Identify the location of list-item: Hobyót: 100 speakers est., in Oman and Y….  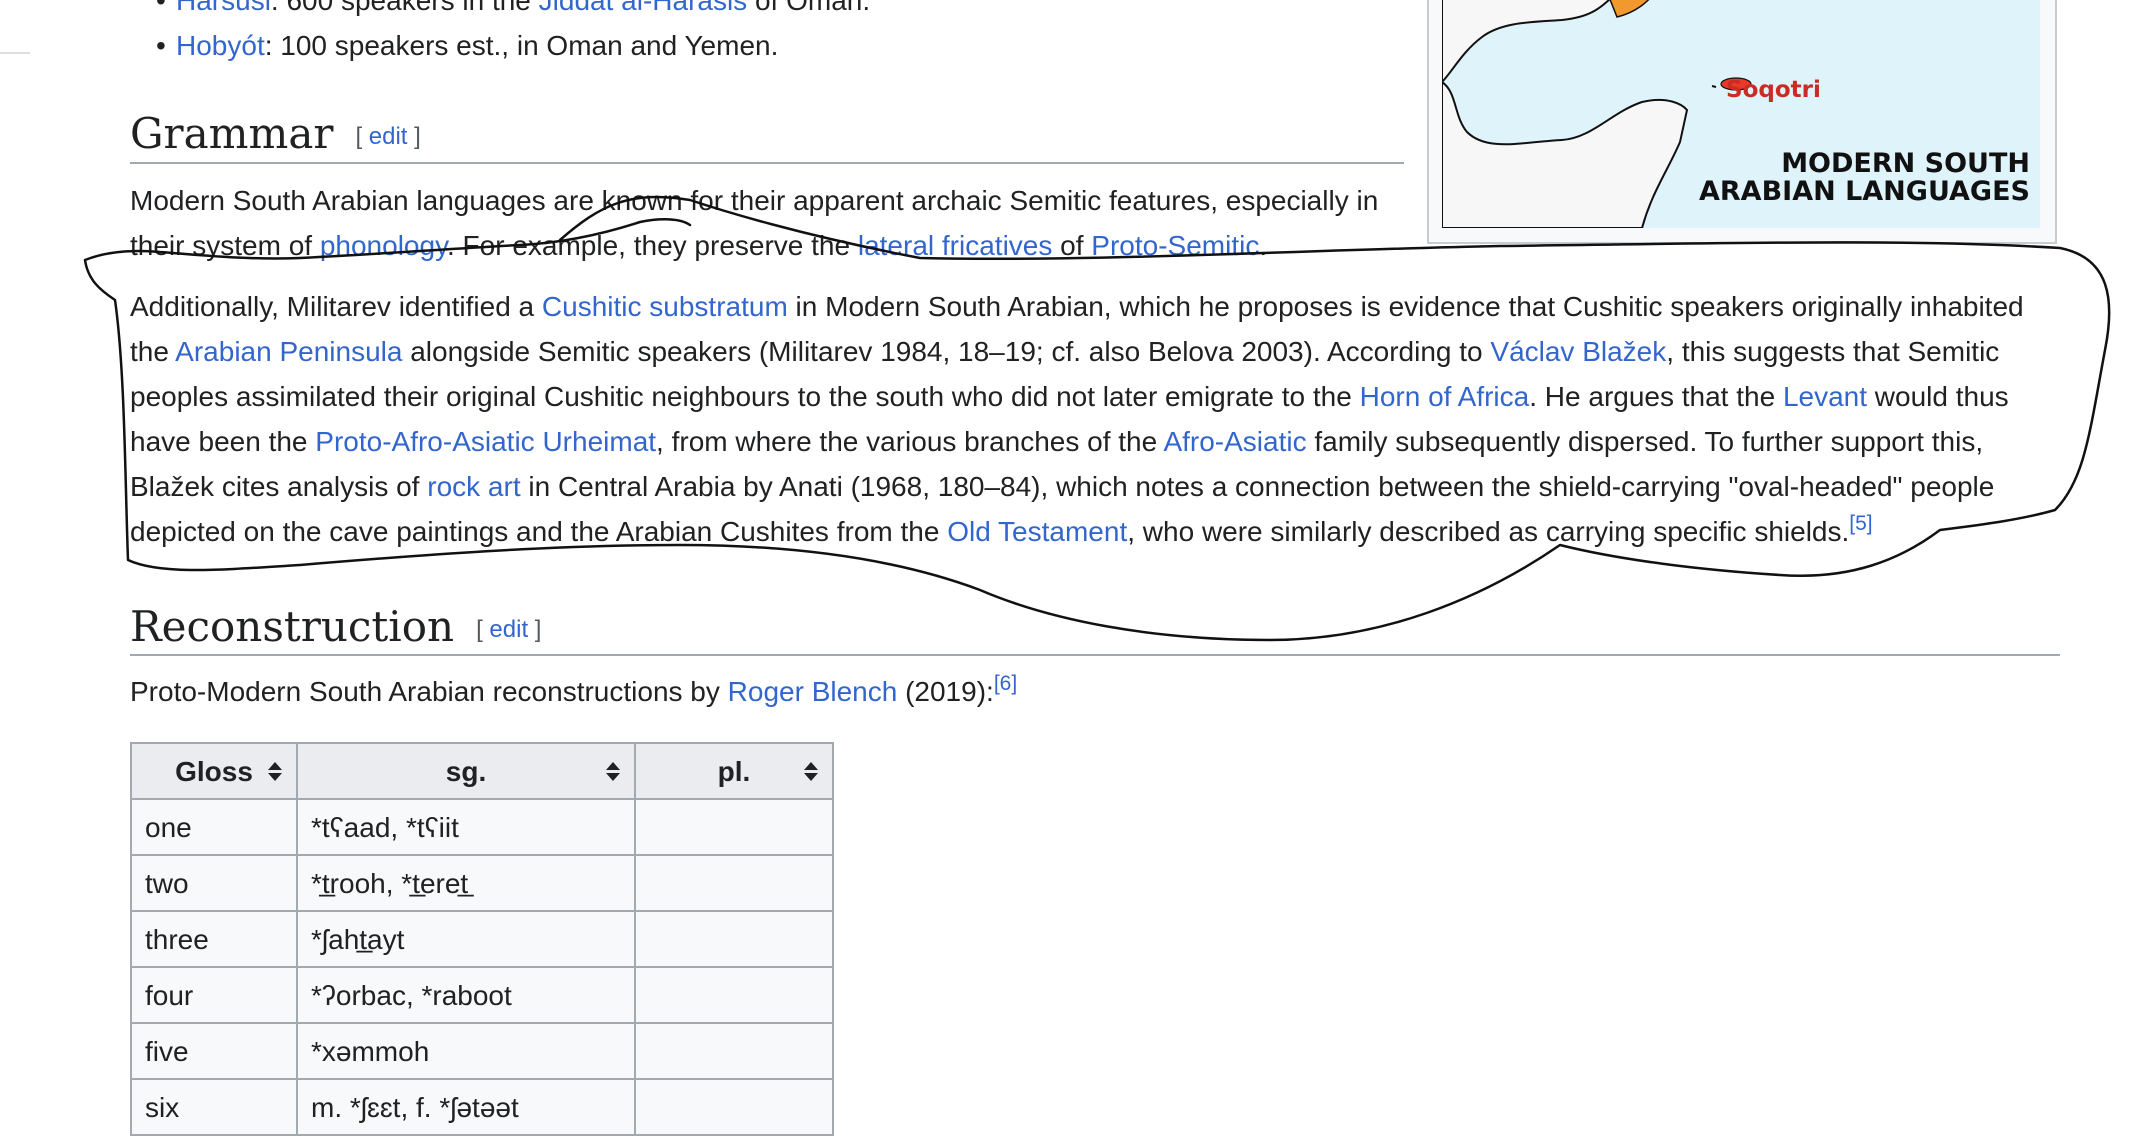
(513, 45).